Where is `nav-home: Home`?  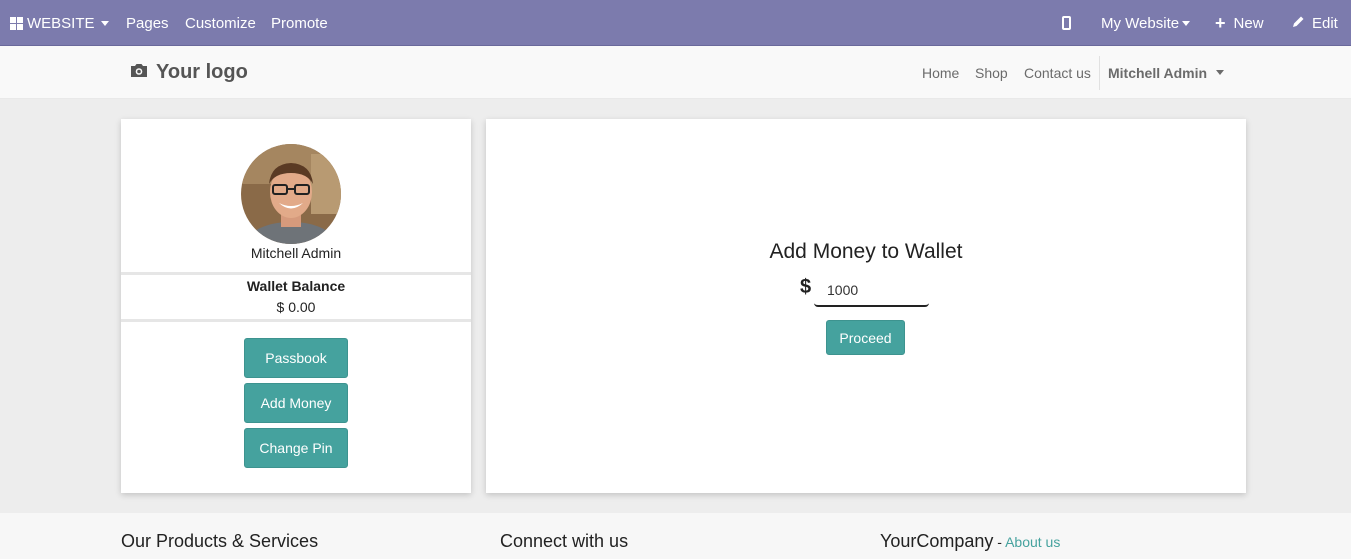 nav-home: Home is located at coordinates (940, 72).